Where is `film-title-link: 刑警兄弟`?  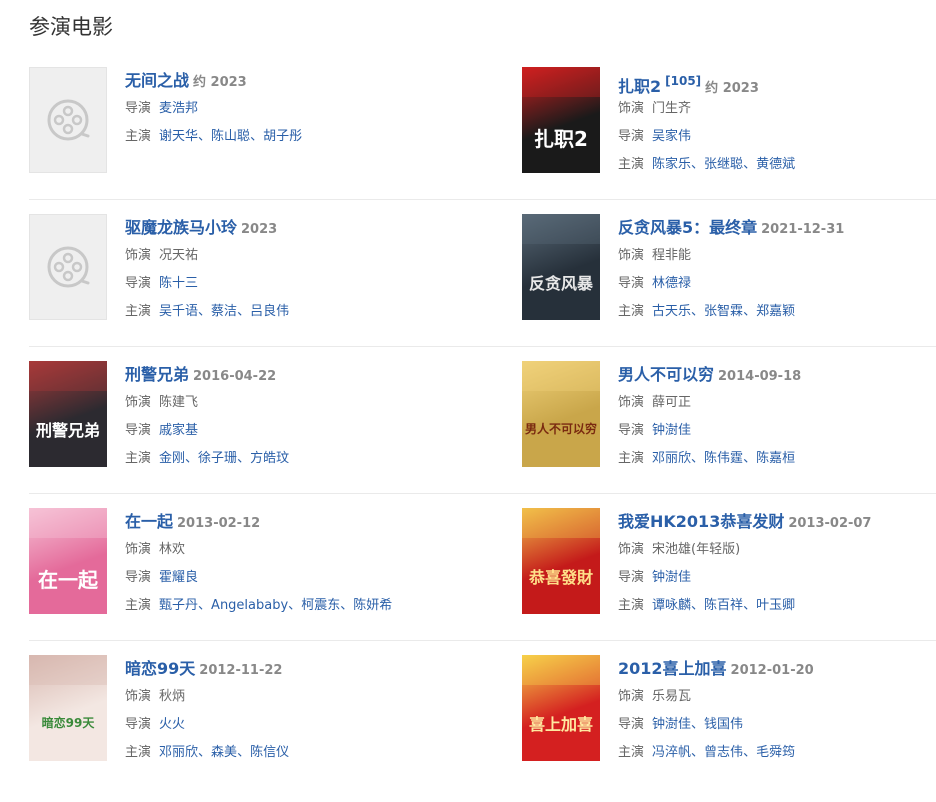
film-title-link: 刑警兄弟 is located at coordinates (157, 374).